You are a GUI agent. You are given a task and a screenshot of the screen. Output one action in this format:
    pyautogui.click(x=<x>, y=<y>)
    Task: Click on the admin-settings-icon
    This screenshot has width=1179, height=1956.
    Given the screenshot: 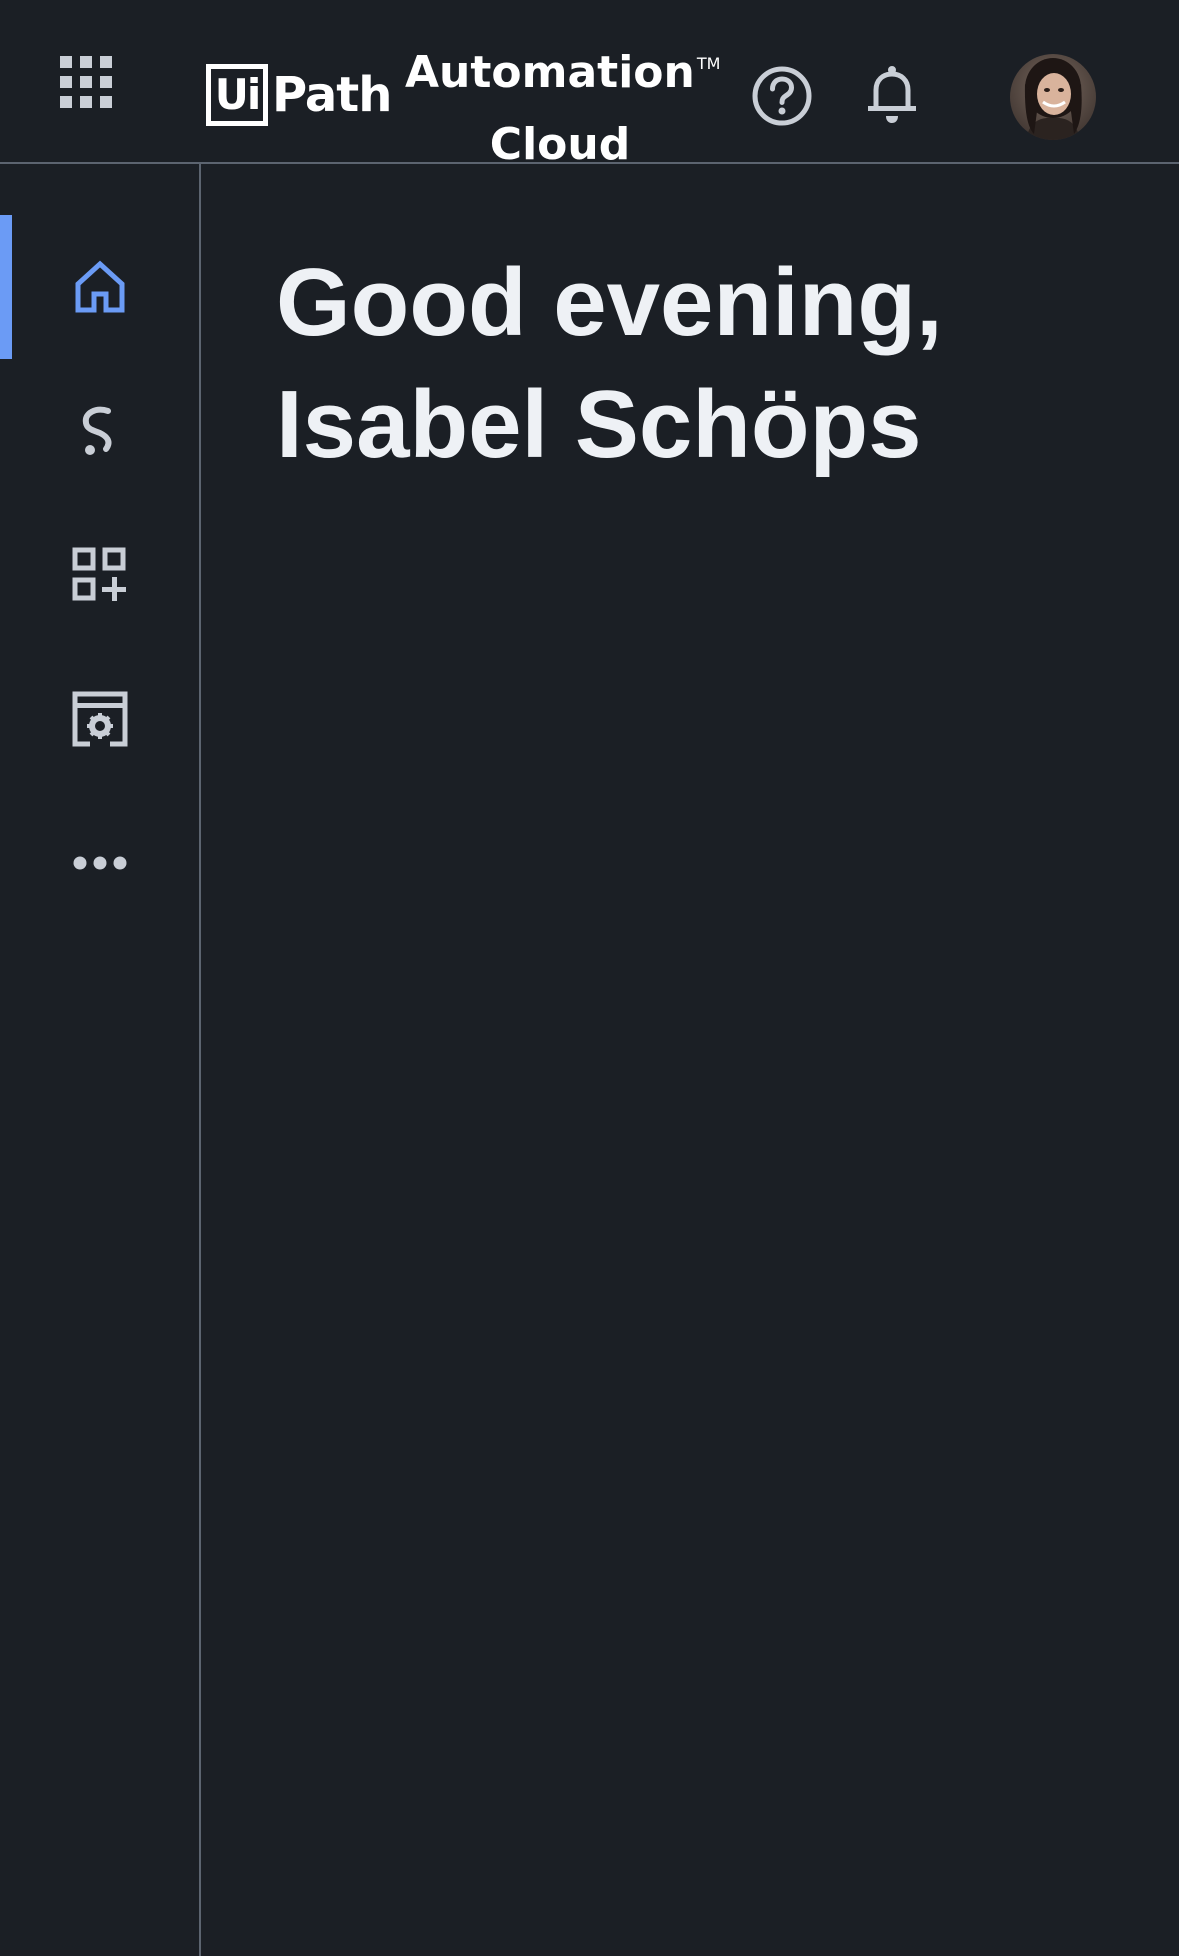 What is the action you would take?
    pyautogui.click(x=99, y=719)
    